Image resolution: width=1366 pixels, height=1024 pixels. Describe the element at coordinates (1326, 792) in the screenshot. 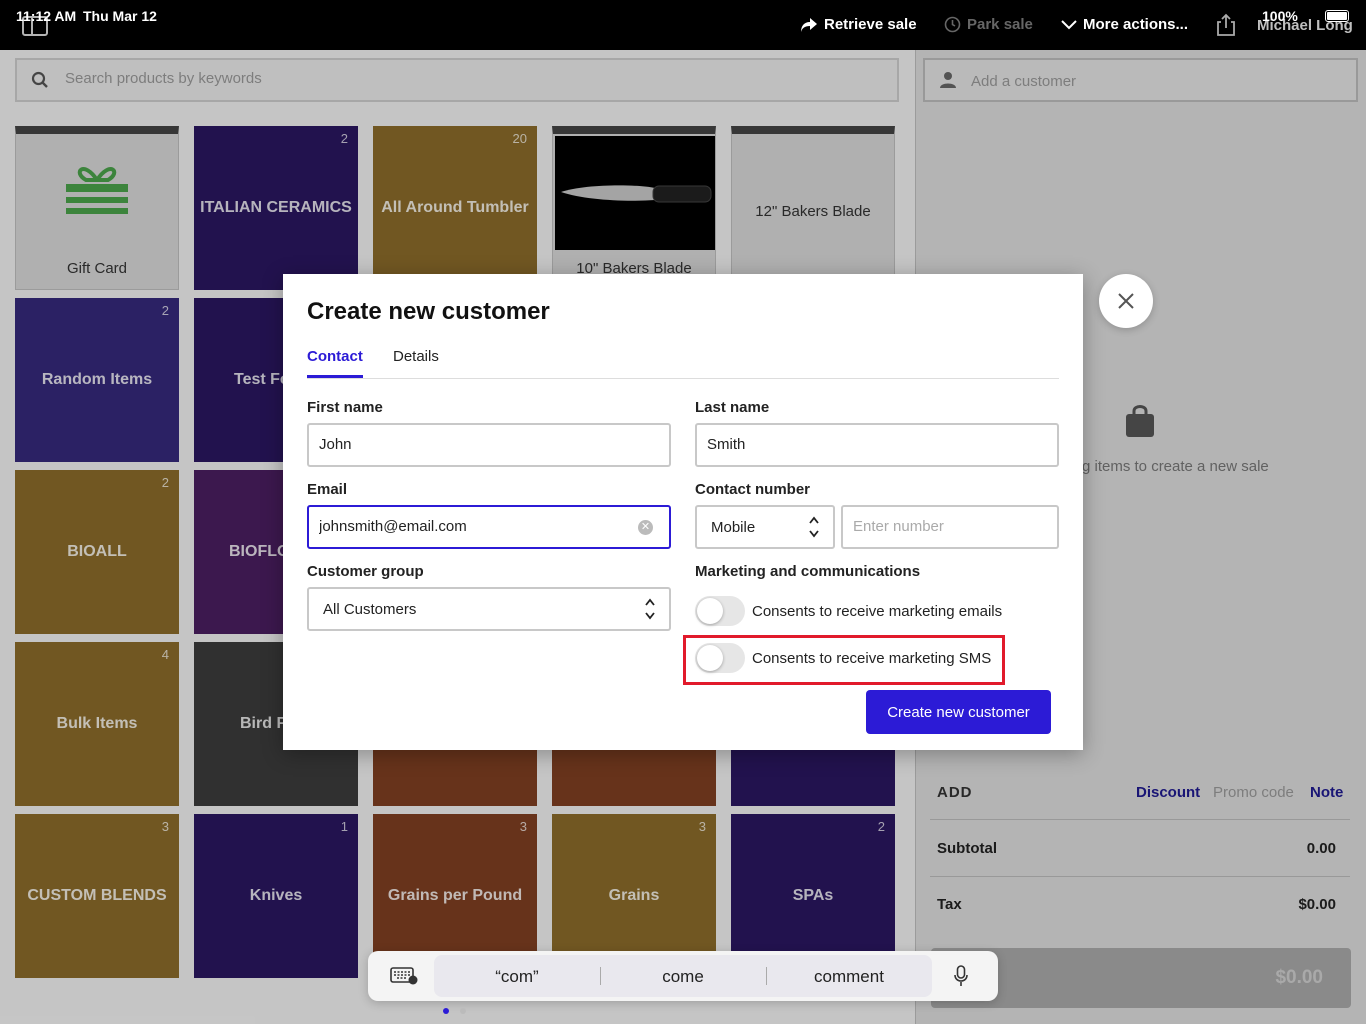

I see `note-link: Note` at that location.